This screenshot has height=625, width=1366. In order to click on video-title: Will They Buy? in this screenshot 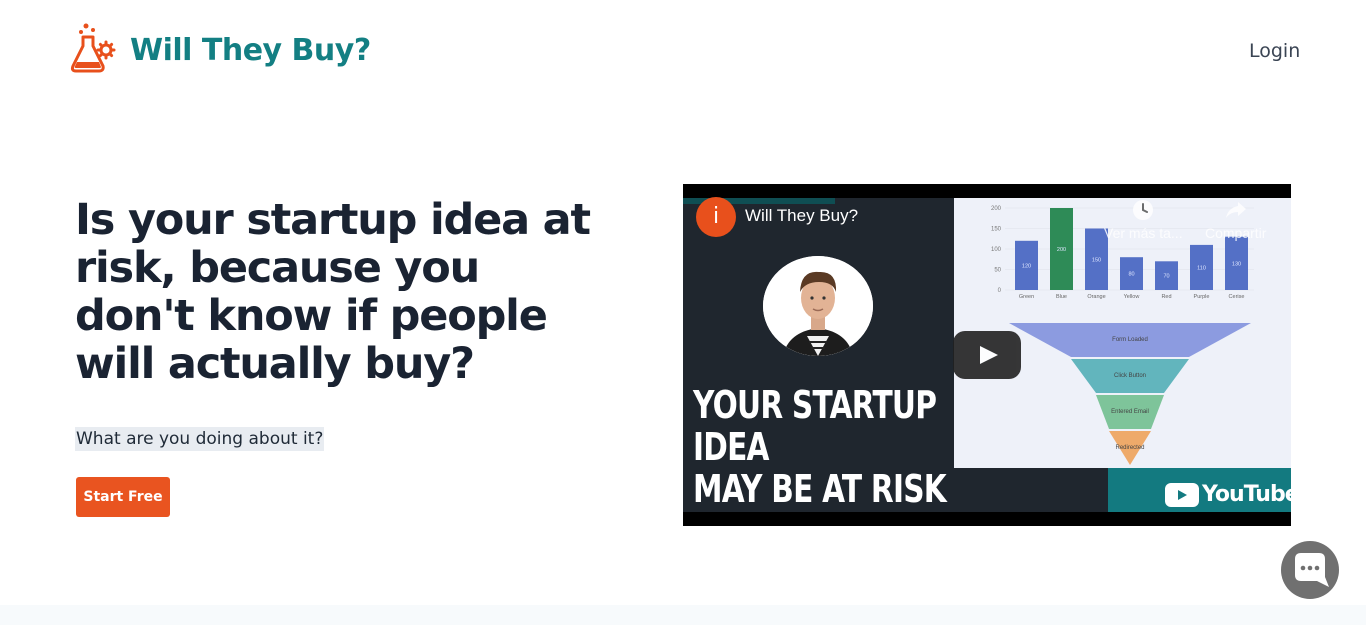, I will do `click(801, 216)`.